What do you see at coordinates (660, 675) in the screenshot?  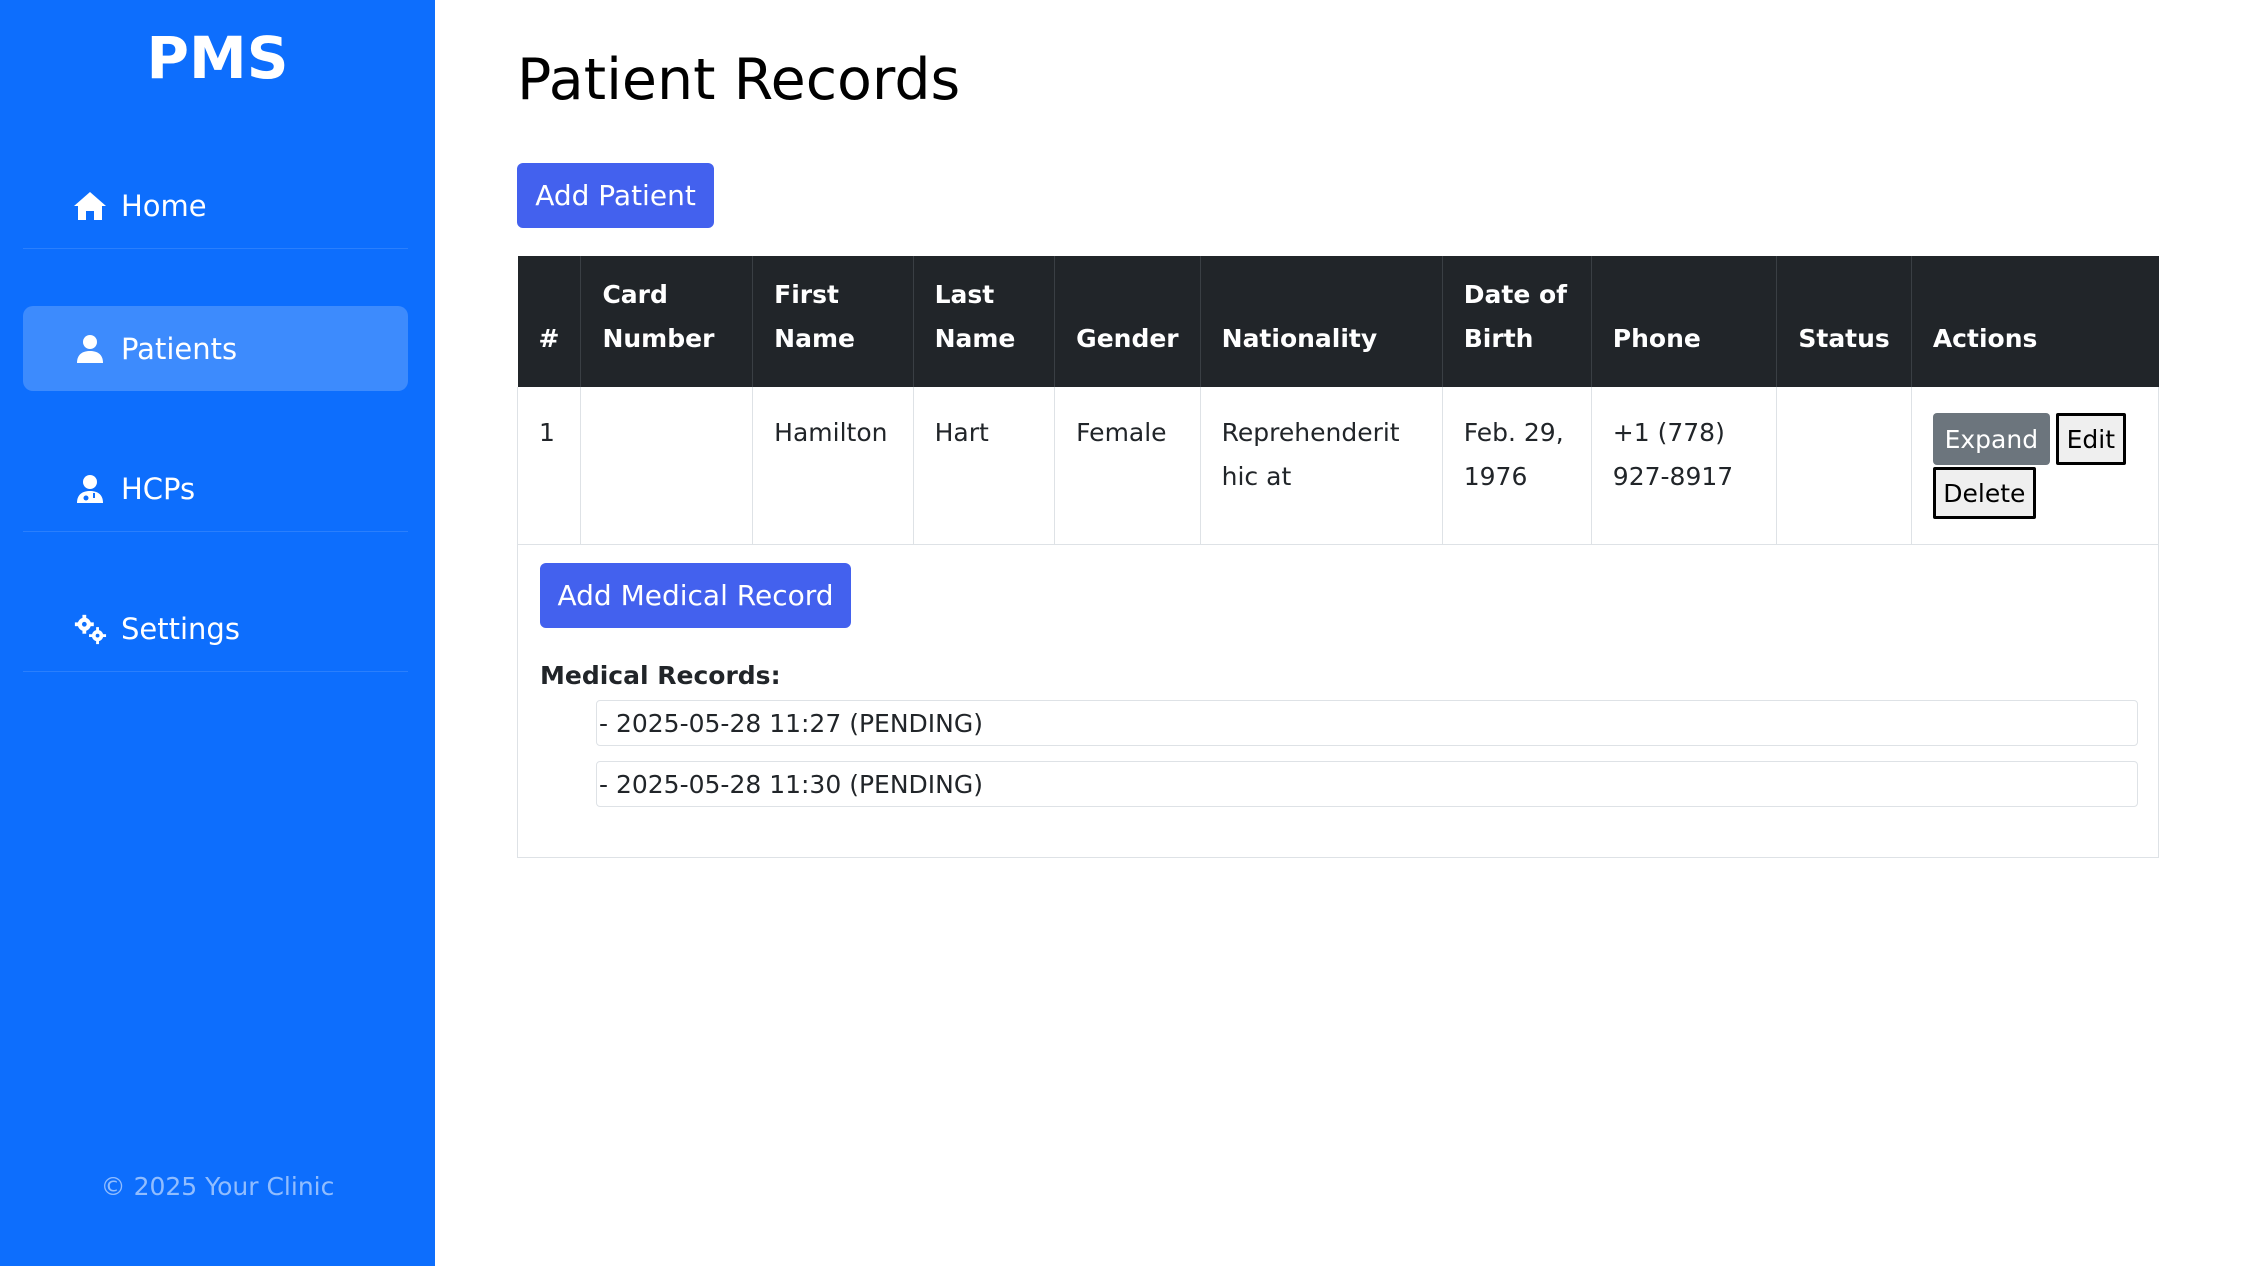 I see `medical-records-label: Medical Records:` at bounding box center [660, 675].